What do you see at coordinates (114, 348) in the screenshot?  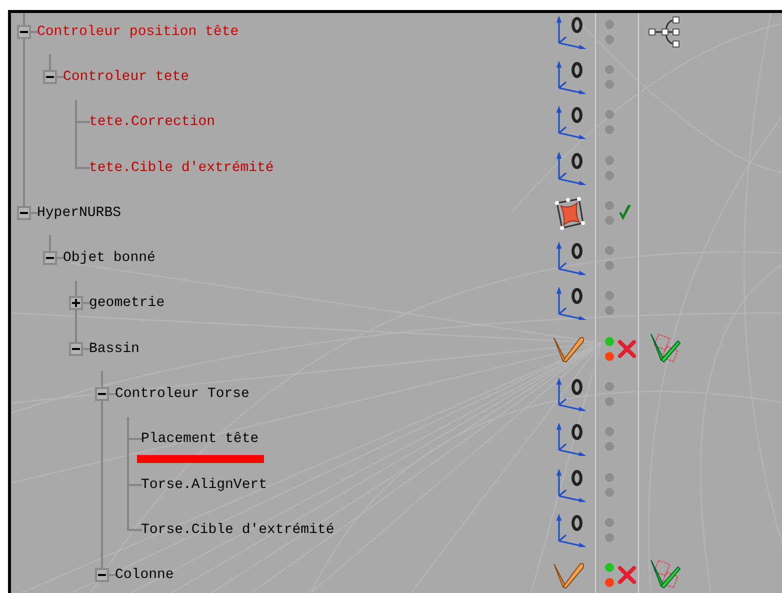 I see `object-name: Bassin` at bounding box center [114, 348].